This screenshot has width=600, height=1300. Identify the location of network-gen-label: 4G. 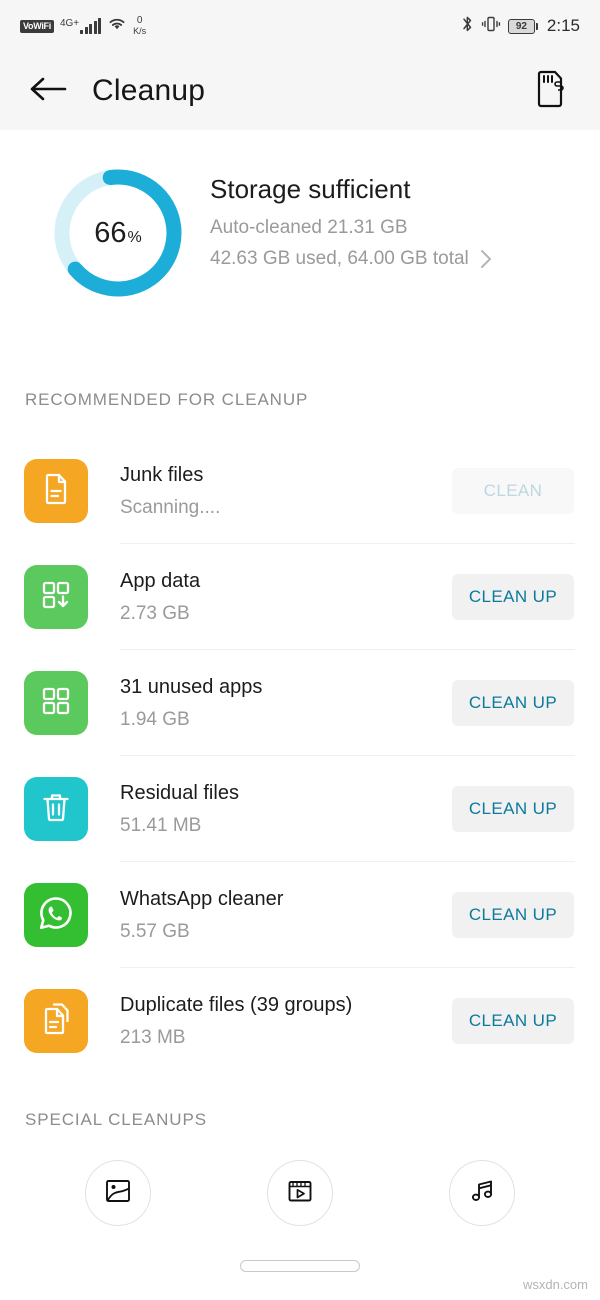
(66, 23).